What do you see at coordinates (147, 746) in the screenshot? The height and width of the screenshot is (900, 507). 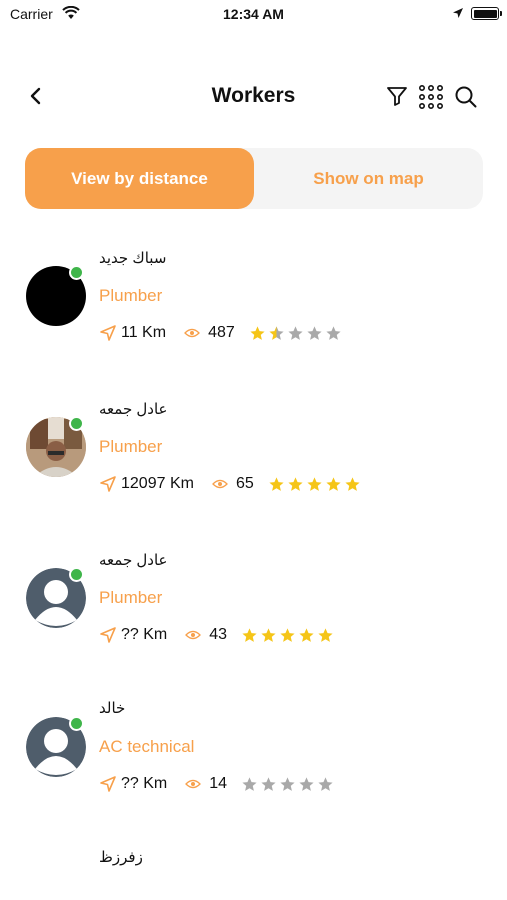 I see `worker-job: AC technical` at bounding box center [147, 746].